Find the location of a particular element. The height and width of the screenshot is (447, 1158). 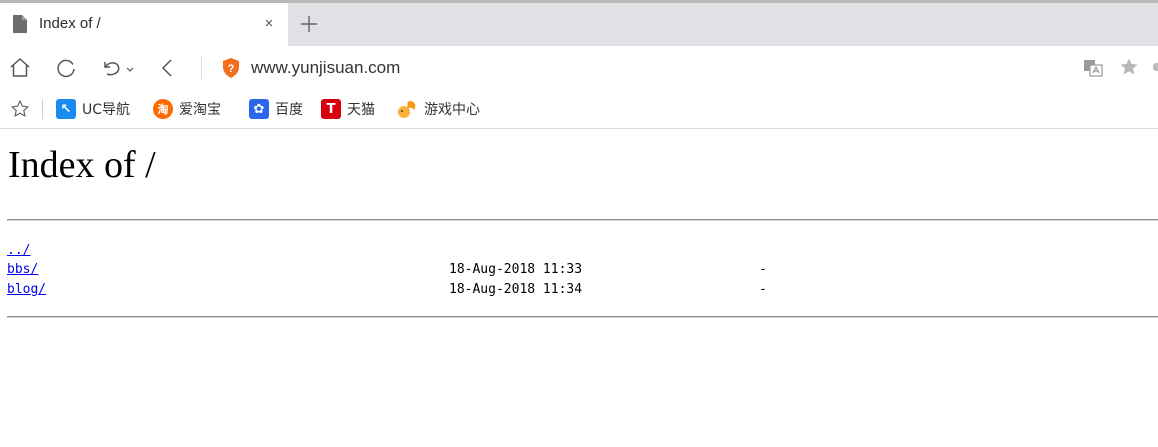

undo-icon is located at coordinates (112, 68).